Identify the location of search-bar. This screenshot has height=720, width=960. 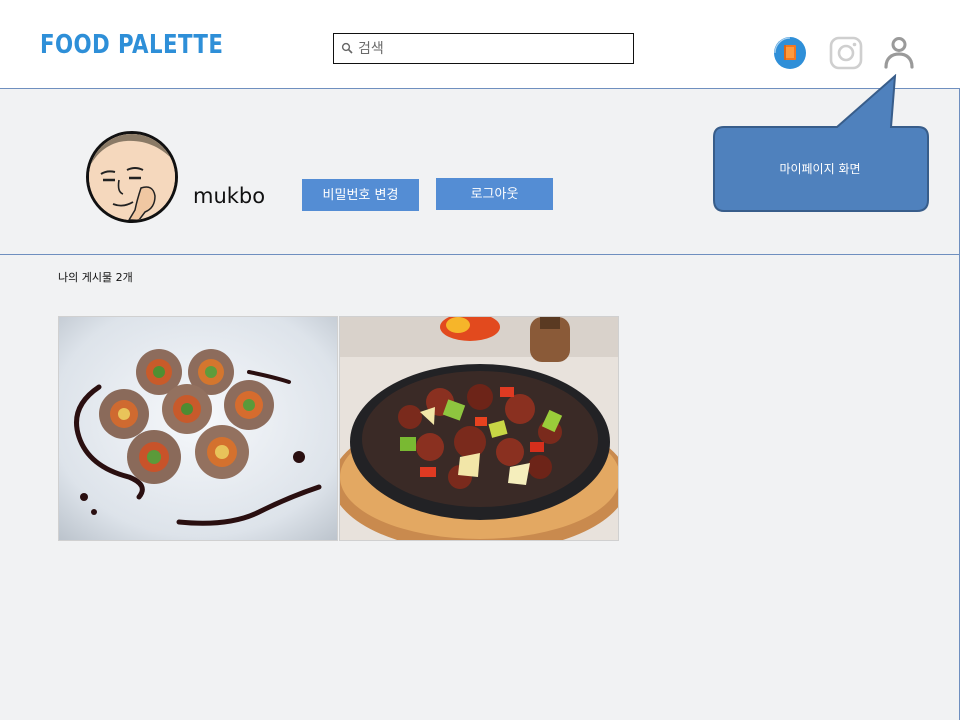
(483, 48).